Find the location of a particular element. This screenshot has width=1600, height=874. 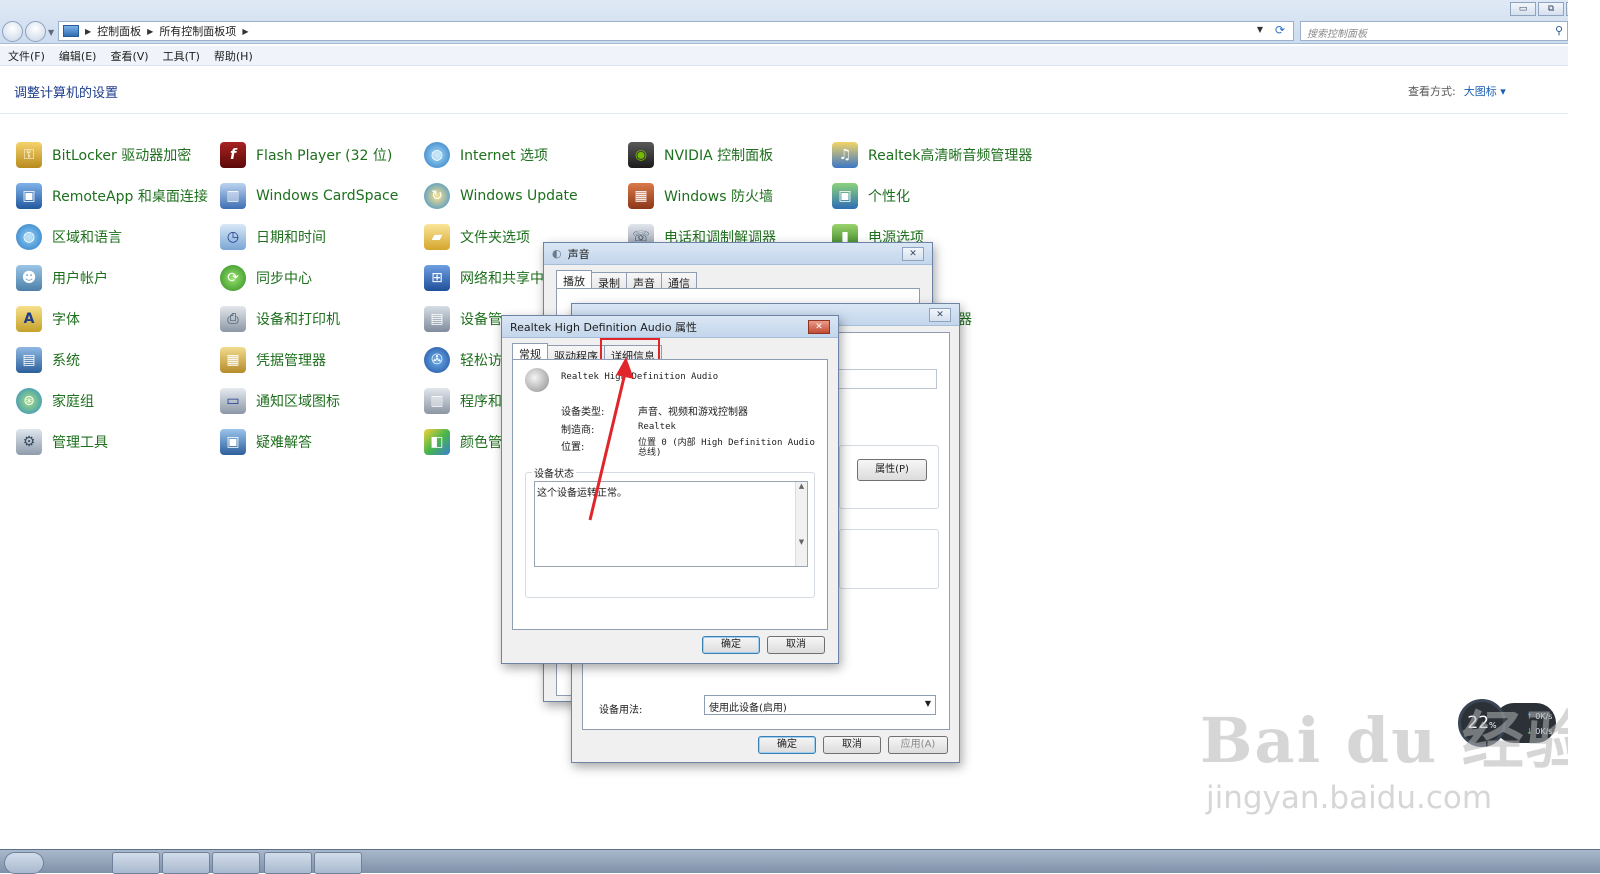

cp-item-devices-printers: ⎙ 设备和打印机 is located at coordinates (280, 319).